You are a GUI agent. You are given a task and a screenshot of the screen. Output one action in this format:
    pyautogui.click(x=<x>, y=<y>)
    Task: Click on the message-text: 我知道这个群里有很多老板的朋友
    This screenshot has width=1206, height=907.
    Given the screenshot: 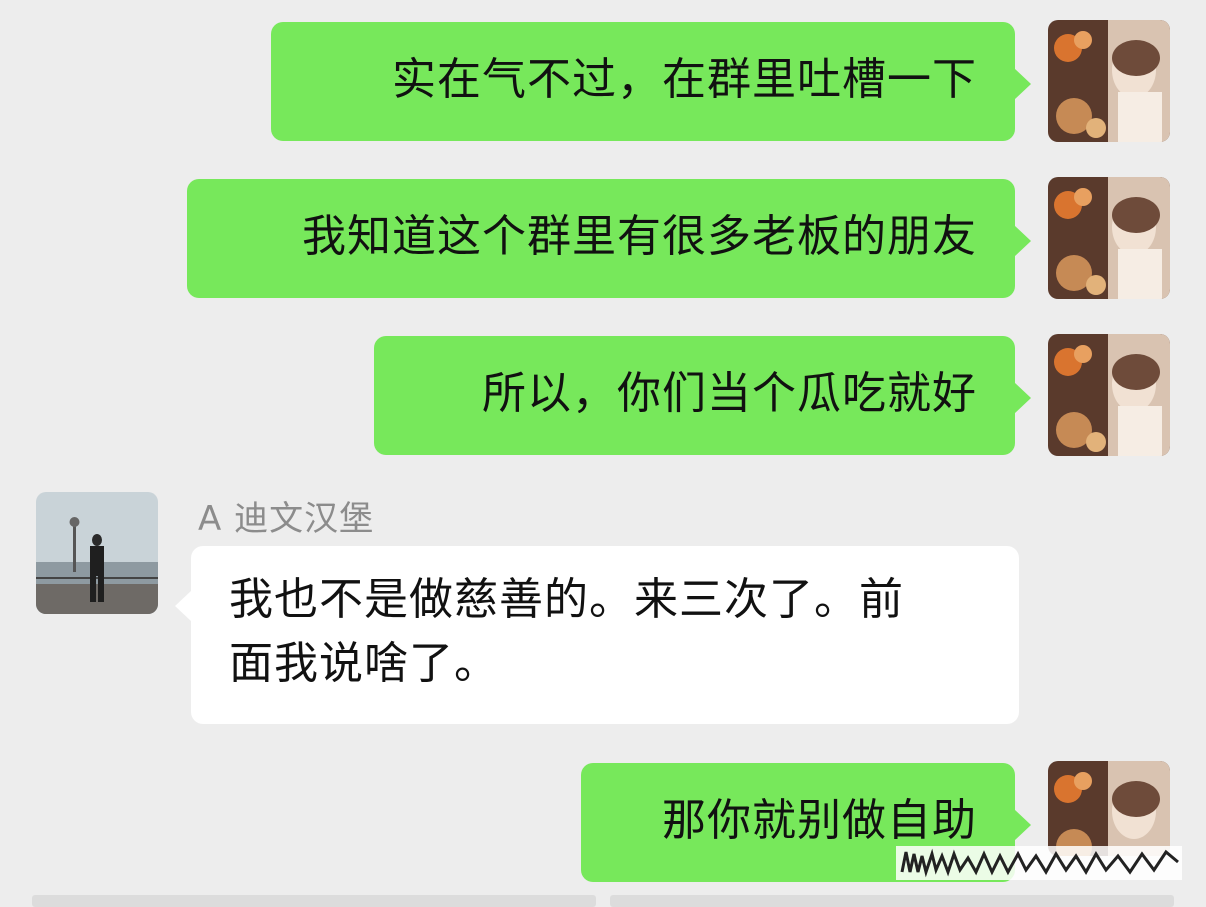 What is the action you would take?
    pyautogui.click(x=639, y=236)
    